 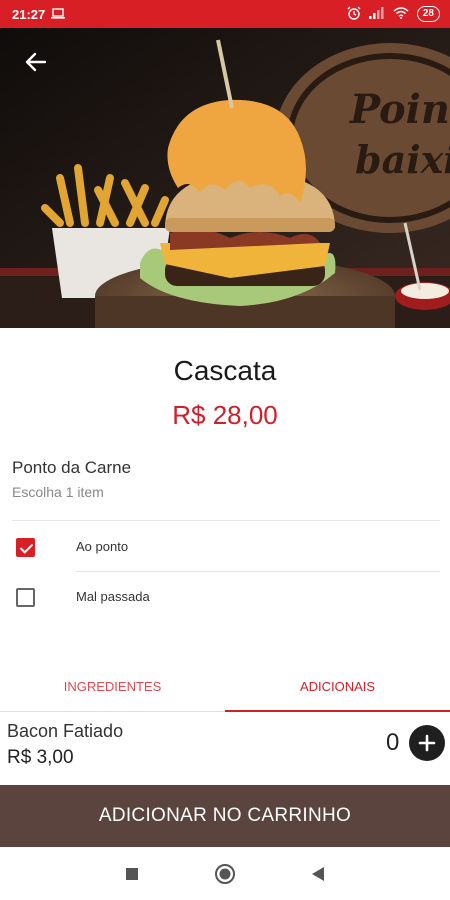 I want to click on sign-text-top: Poin, so click(x=399, y=109).